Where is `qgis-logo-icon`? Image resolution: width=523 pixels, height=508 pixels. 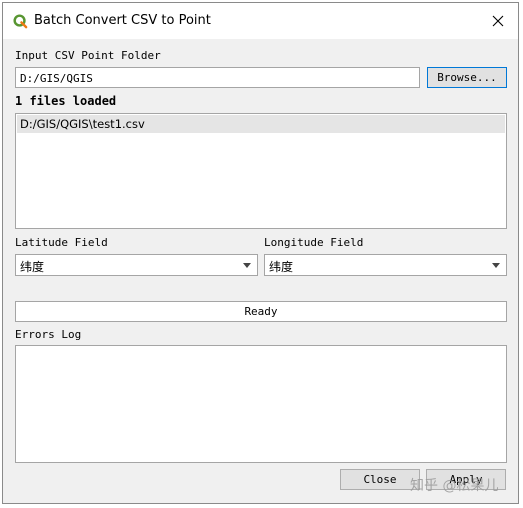 qgis-logo-icon is located at coordinates (20, 21).